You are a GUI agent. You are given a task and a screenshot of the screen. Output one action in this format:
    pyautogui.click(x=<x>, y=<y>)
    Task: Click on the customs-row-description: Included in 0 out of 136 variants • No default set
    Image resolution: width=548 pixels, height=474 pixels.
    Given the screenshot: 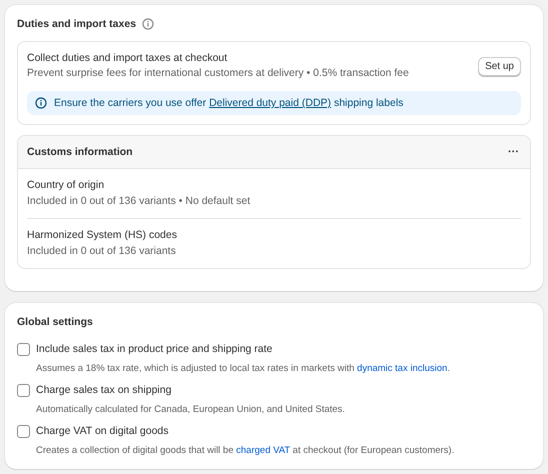 What is the action you would take?
    pyautogui.click(x=139, y=201)
    